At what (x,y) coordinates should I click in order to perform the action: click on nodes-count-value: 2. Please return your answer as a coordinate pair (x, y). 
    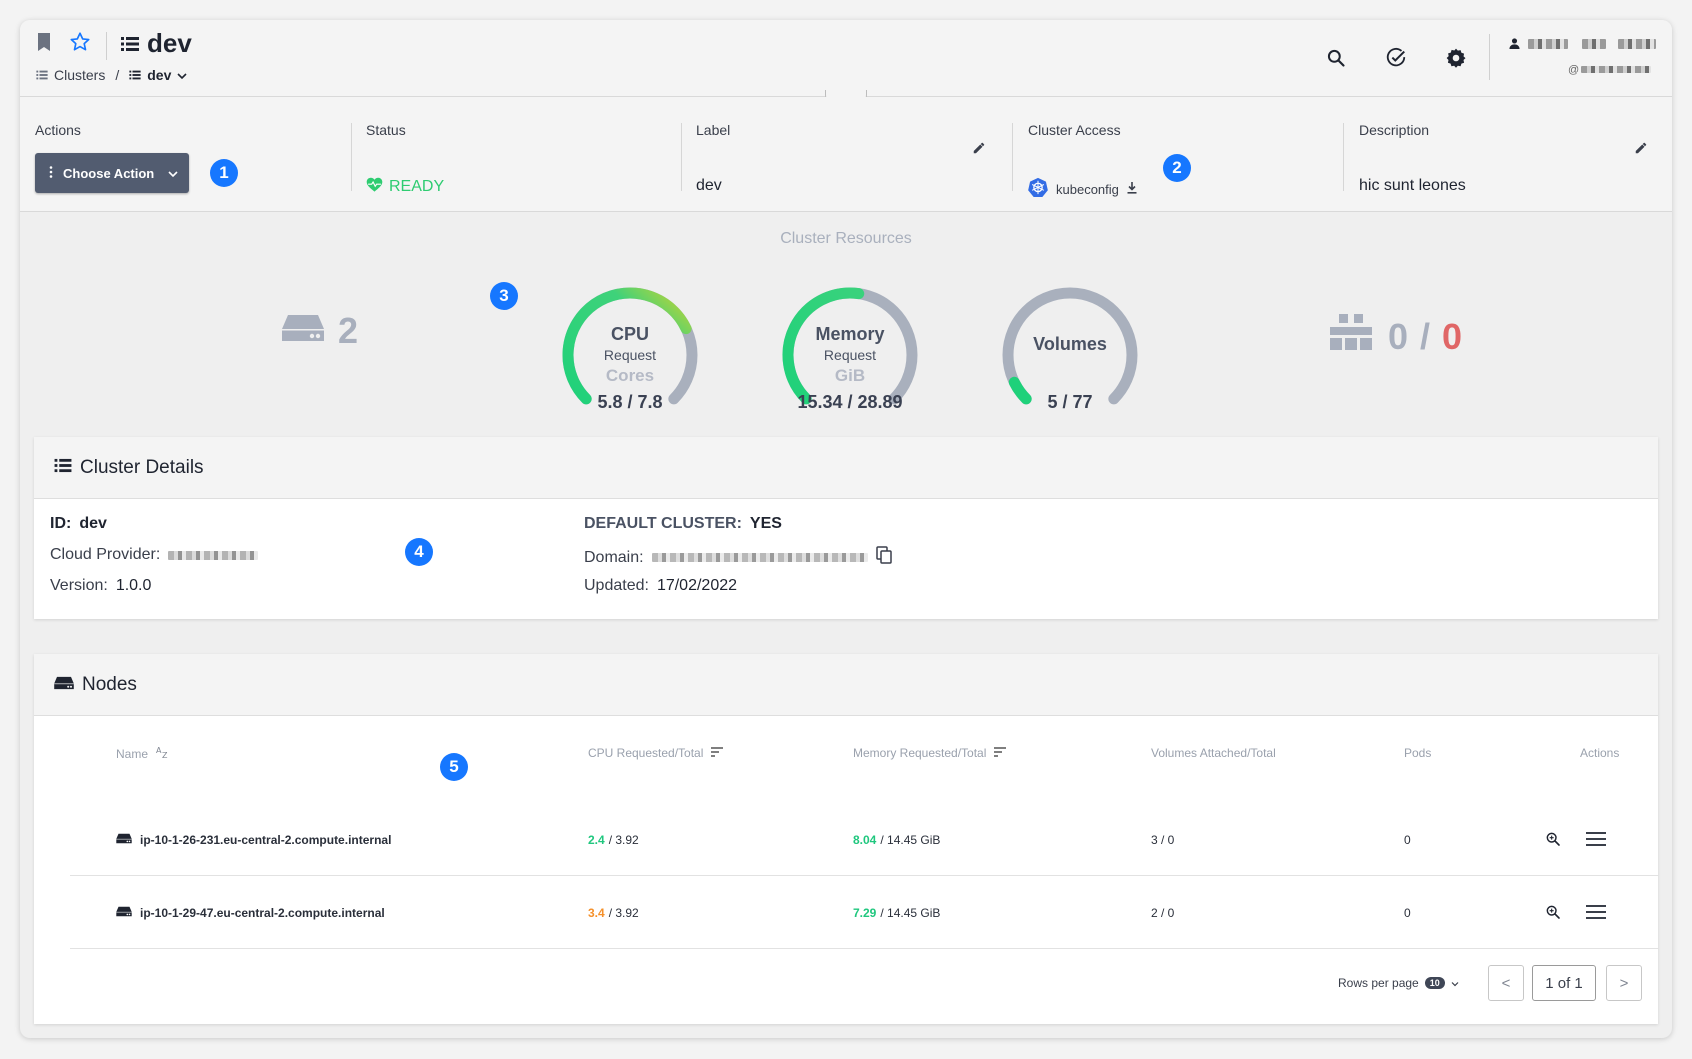
    Looking at the image, I should click on (348, 330).